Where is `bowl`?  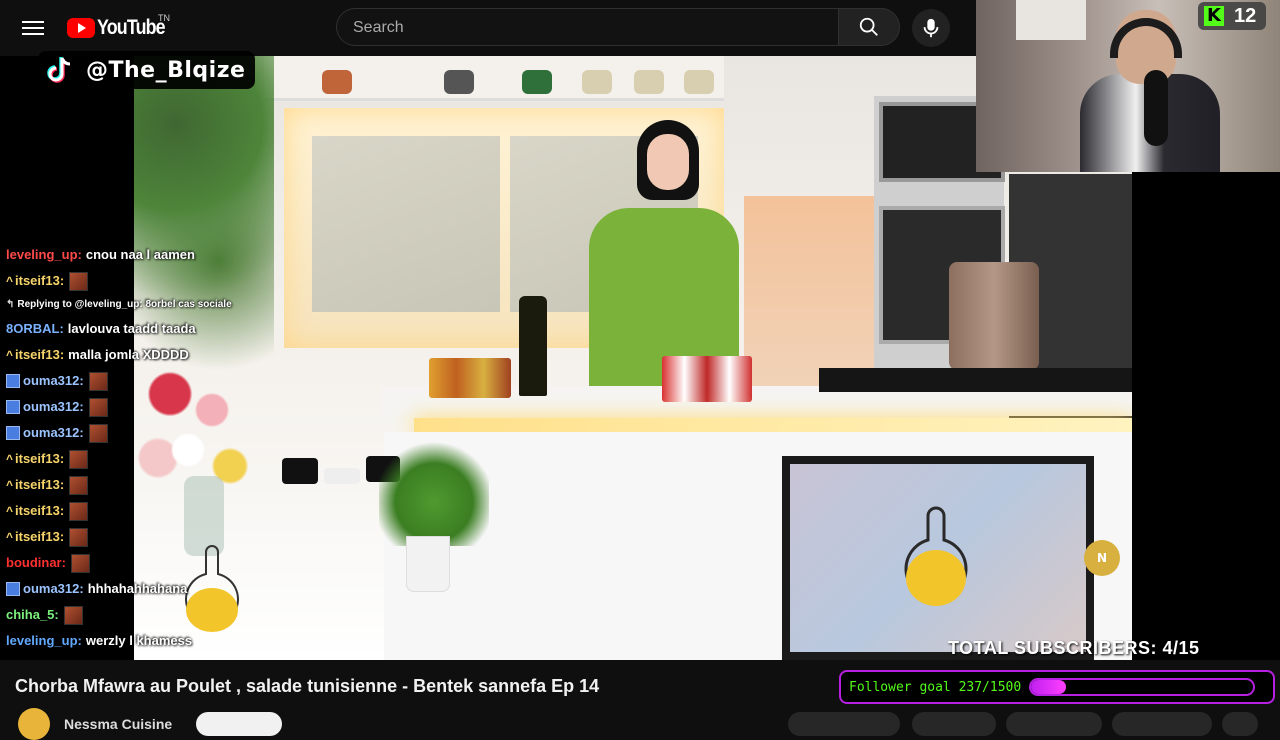 bowl is located at coordinates (342, 476).